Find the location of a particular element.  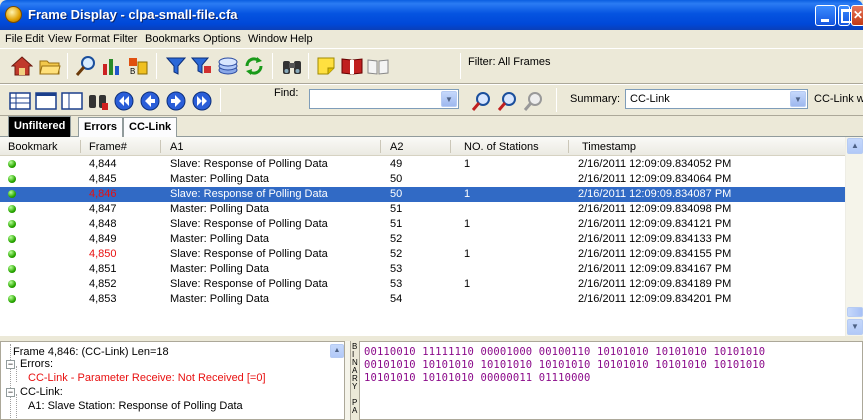

find-dropdown-arrow-icon: ▼ is located at coordinates (449, 99).